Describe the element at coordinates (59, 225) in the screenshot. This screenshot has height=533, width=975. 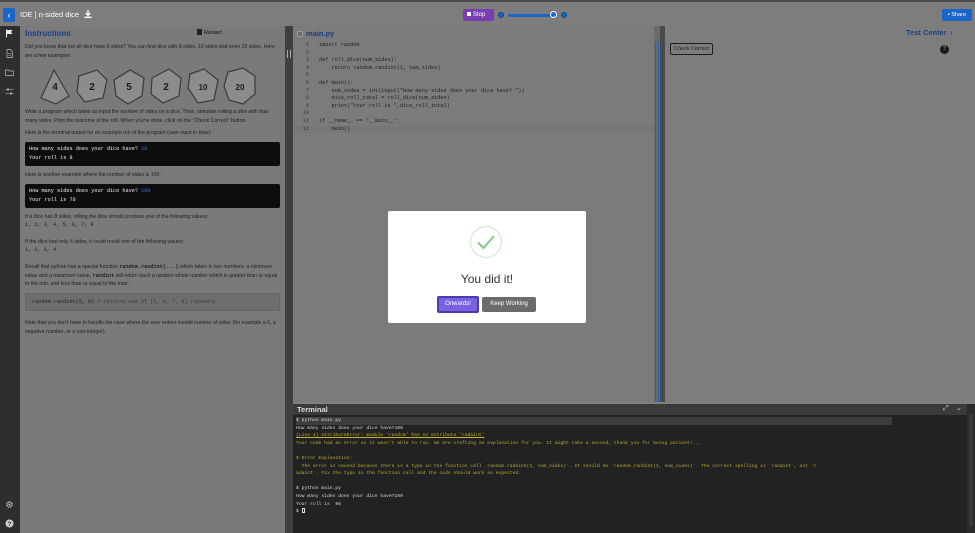
I see `eight-sides-values: 1, 2, 3, 4, 5, 6, 7, 8` at that location.